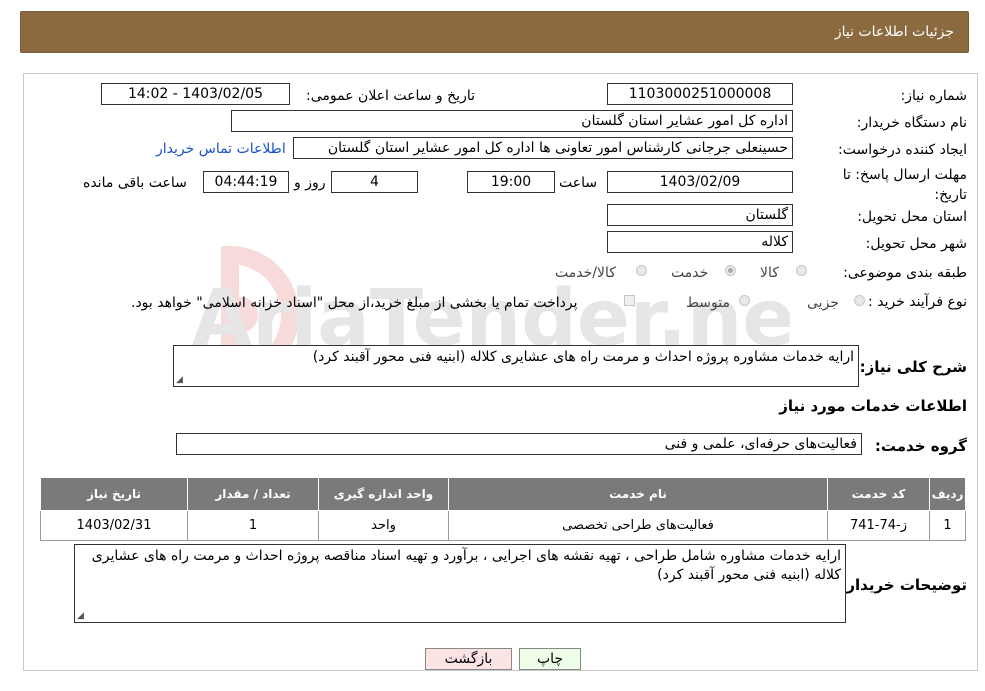 The image size is (985, 691). Describe the element at coordinates (374, 182) in the screenshot. I see `days-remaining-field: 4` at that location.